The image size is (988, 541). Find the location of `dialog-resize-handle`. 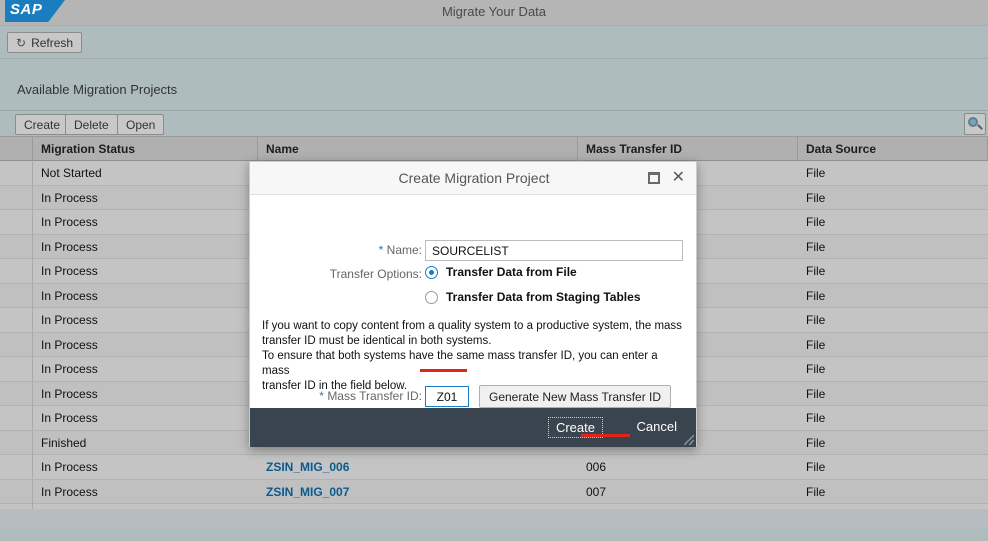

dialog-resize-handle is located at coordinates (689, 440).